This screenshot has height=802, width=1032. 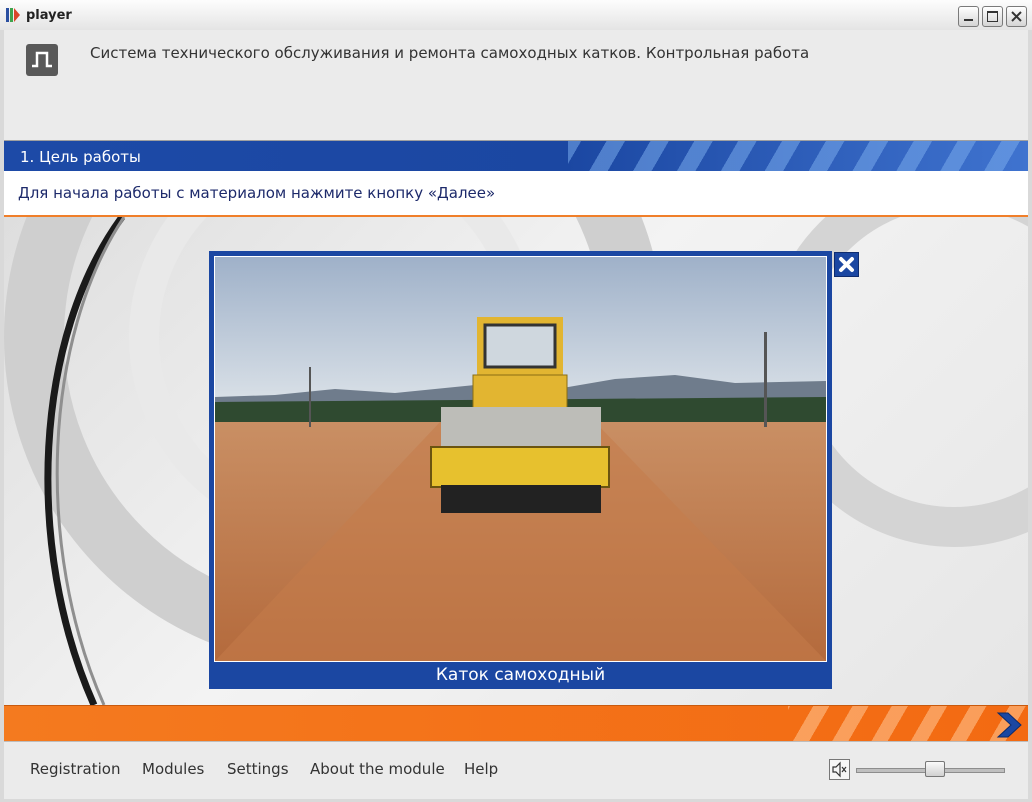 I want to click on navigation-bar-stripes, so click(x=908, y=724).